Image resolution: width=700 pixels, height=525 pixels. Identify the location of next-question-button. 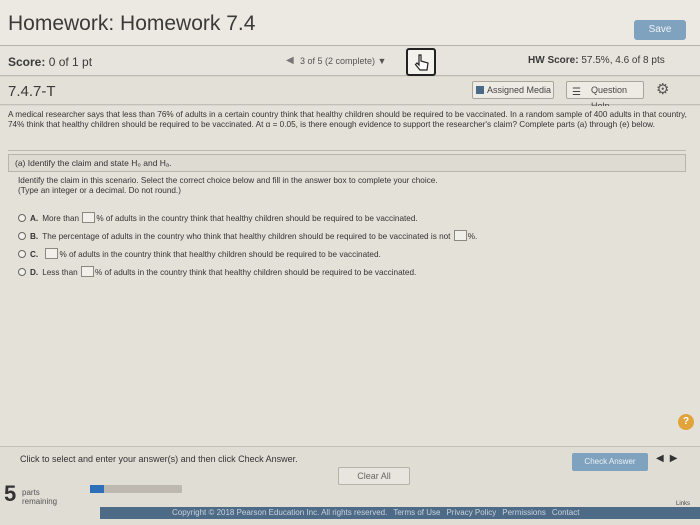
(421, 62).